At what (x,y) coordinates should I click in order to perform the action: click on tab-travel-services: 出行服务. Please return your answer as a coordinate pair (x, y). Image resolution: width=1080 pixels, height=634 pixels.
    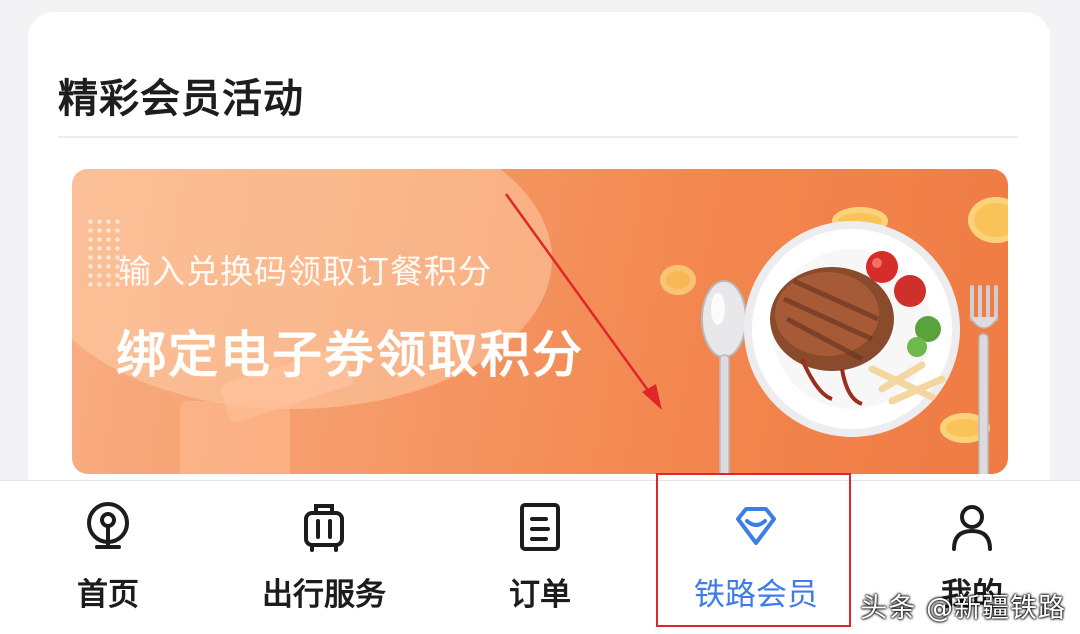
    Looking at the image, I should click on (324, 557).